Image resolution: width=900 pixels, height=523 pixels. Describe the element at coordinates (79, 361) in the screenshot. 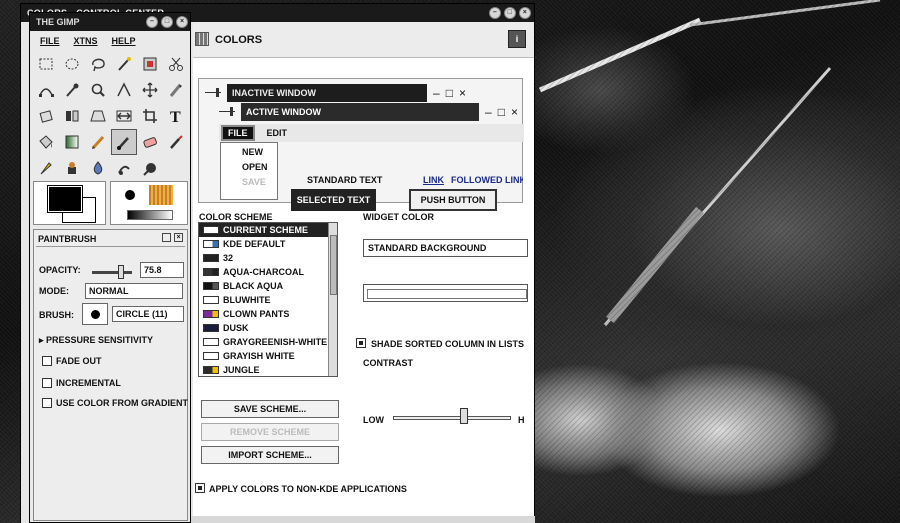

I see `fade-out-label: FADE OUT` at that location.